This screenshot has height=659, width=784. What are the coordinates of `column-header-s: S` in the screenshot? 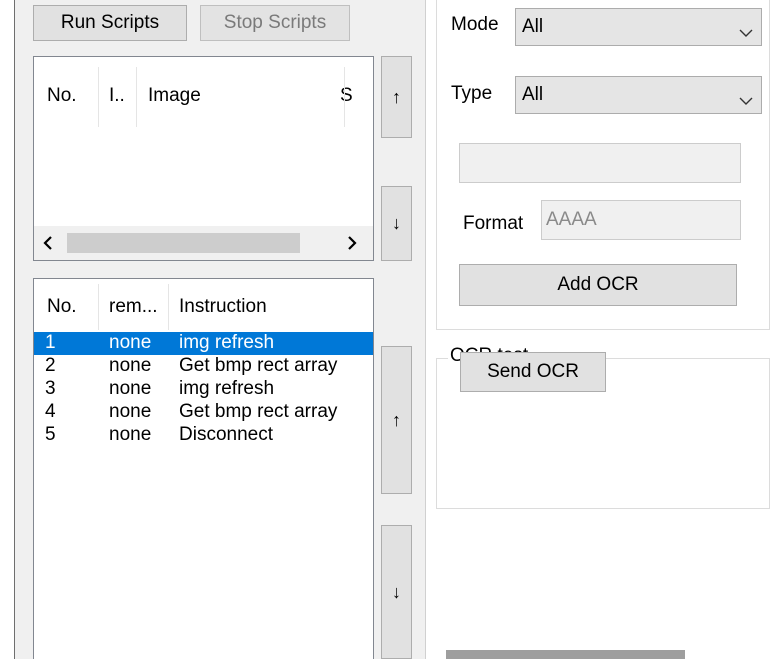 It's located at (346, 96).